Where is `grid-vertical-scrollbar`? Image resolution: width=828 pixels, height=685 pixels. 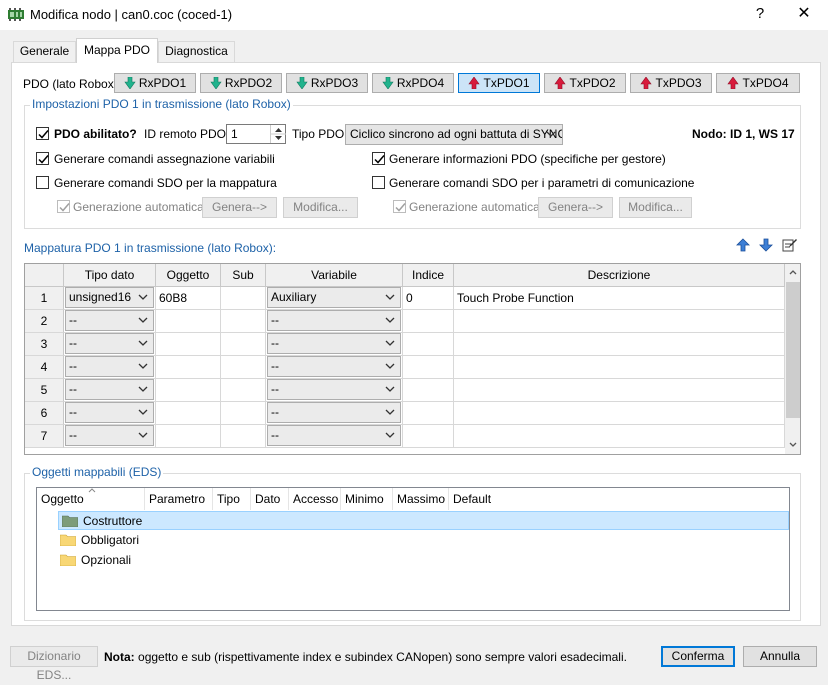 grid-vertical-scrollbar is located at coordinates (792, 359).